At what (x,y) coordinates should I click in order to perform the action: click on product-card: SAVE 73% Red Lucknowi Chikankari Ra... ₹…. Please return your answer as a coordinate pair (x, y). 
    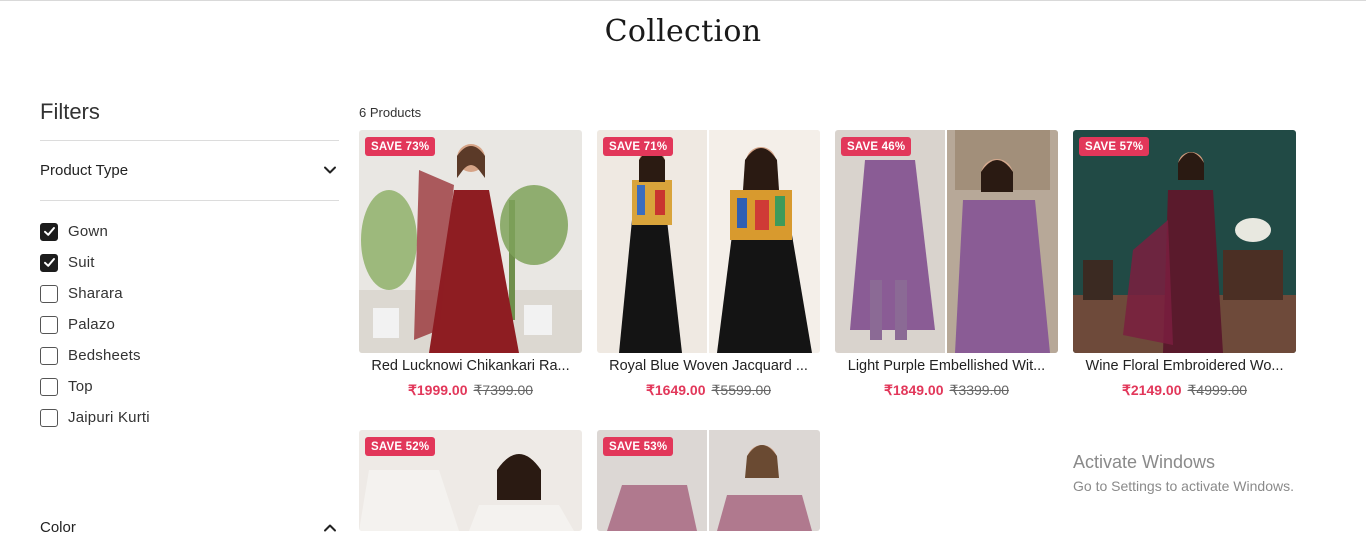
    Looking at the image, I should click on (470, 264).